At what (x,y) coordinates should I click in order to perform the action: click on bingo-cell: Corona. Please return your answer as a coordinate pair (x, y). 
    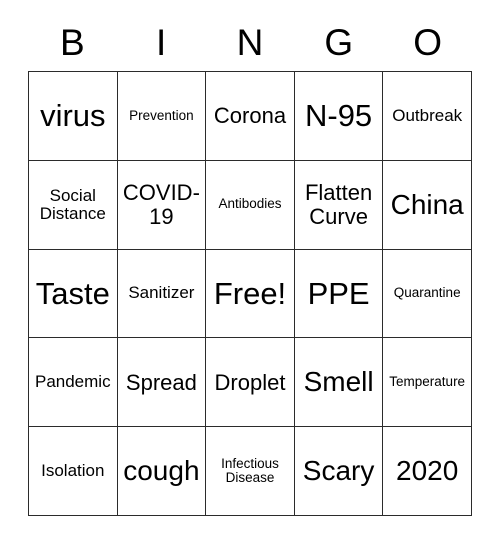
    Looking at the image, I should click on (250, 116).